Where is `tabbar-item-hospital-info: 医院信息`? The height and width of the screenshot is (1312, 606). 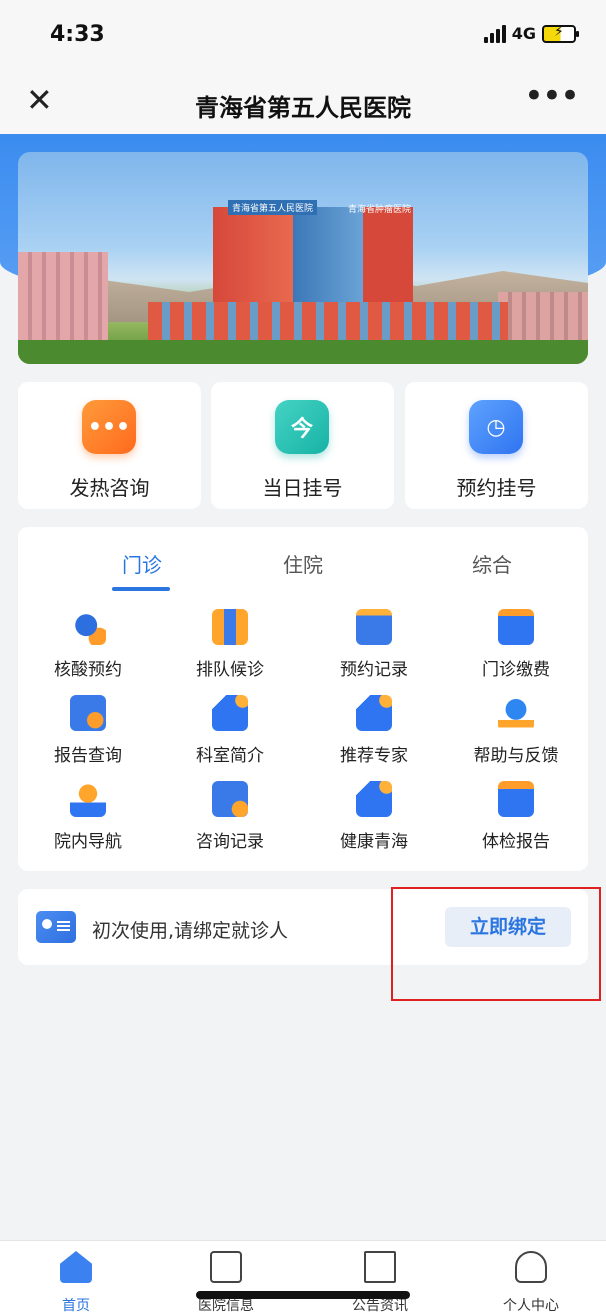 tabbar-item-hospital-info: 医院信息 is located at coordinates (226, 1281).